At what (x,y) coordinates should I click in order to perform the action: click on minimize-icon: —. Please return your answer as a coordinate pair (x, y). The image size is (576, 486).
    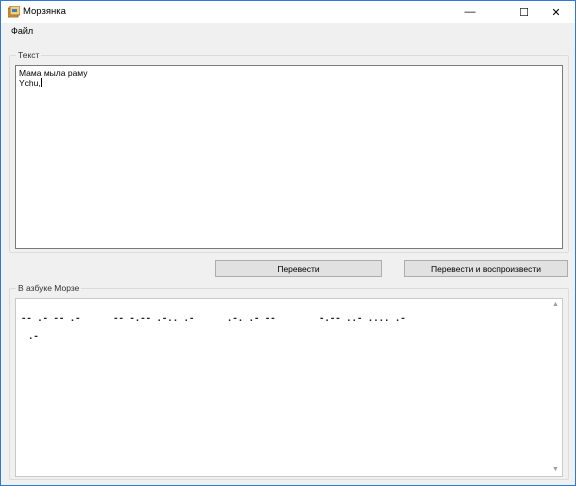
    Looking at the image, I should click on (470, 12).